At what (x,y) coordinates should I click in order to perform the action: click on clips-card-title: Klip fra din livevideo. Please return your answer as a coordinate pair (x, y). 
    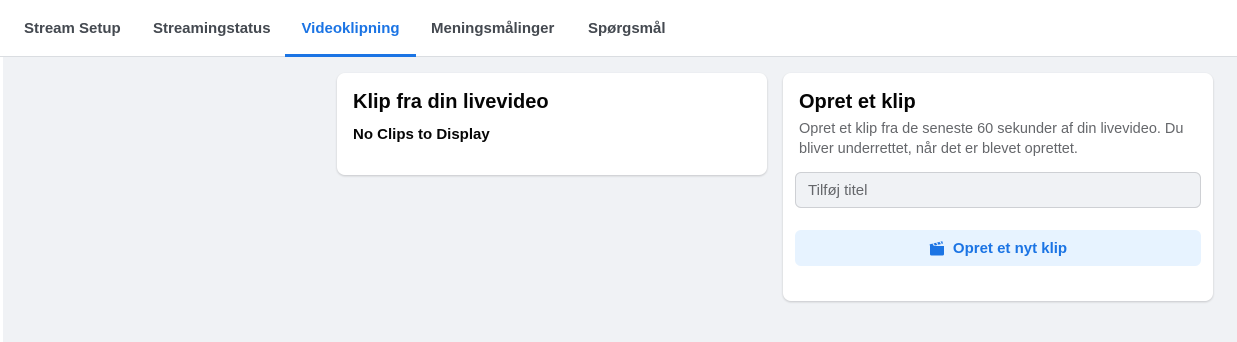
    Looking at the image, I should click on (451, 102).